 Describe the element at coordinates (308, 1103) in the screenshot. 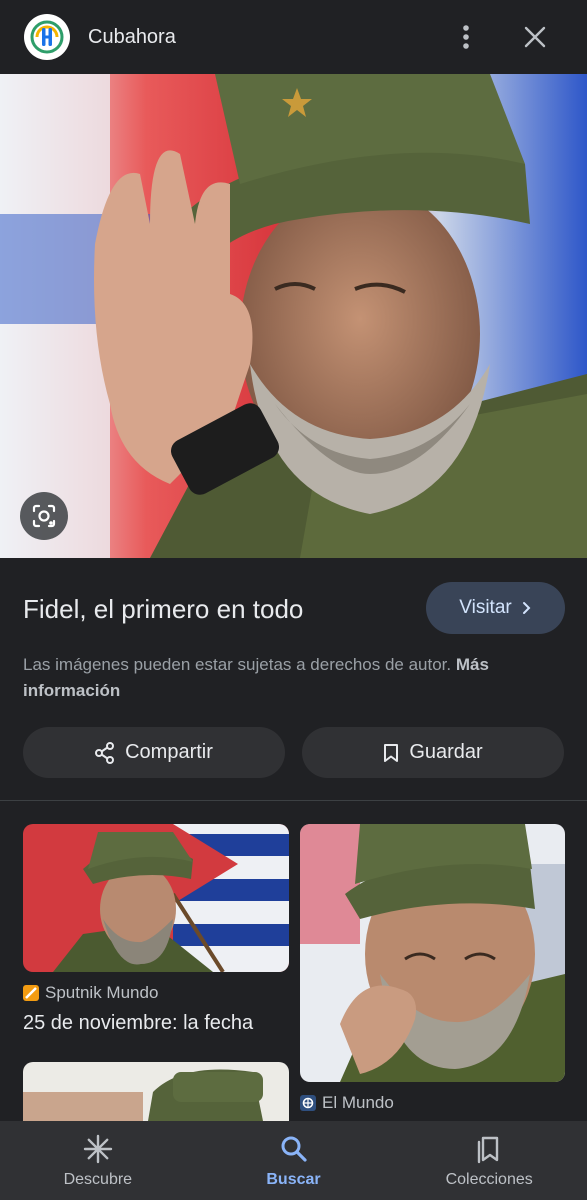

I see `el-mundo-favicon-icon` at that location.